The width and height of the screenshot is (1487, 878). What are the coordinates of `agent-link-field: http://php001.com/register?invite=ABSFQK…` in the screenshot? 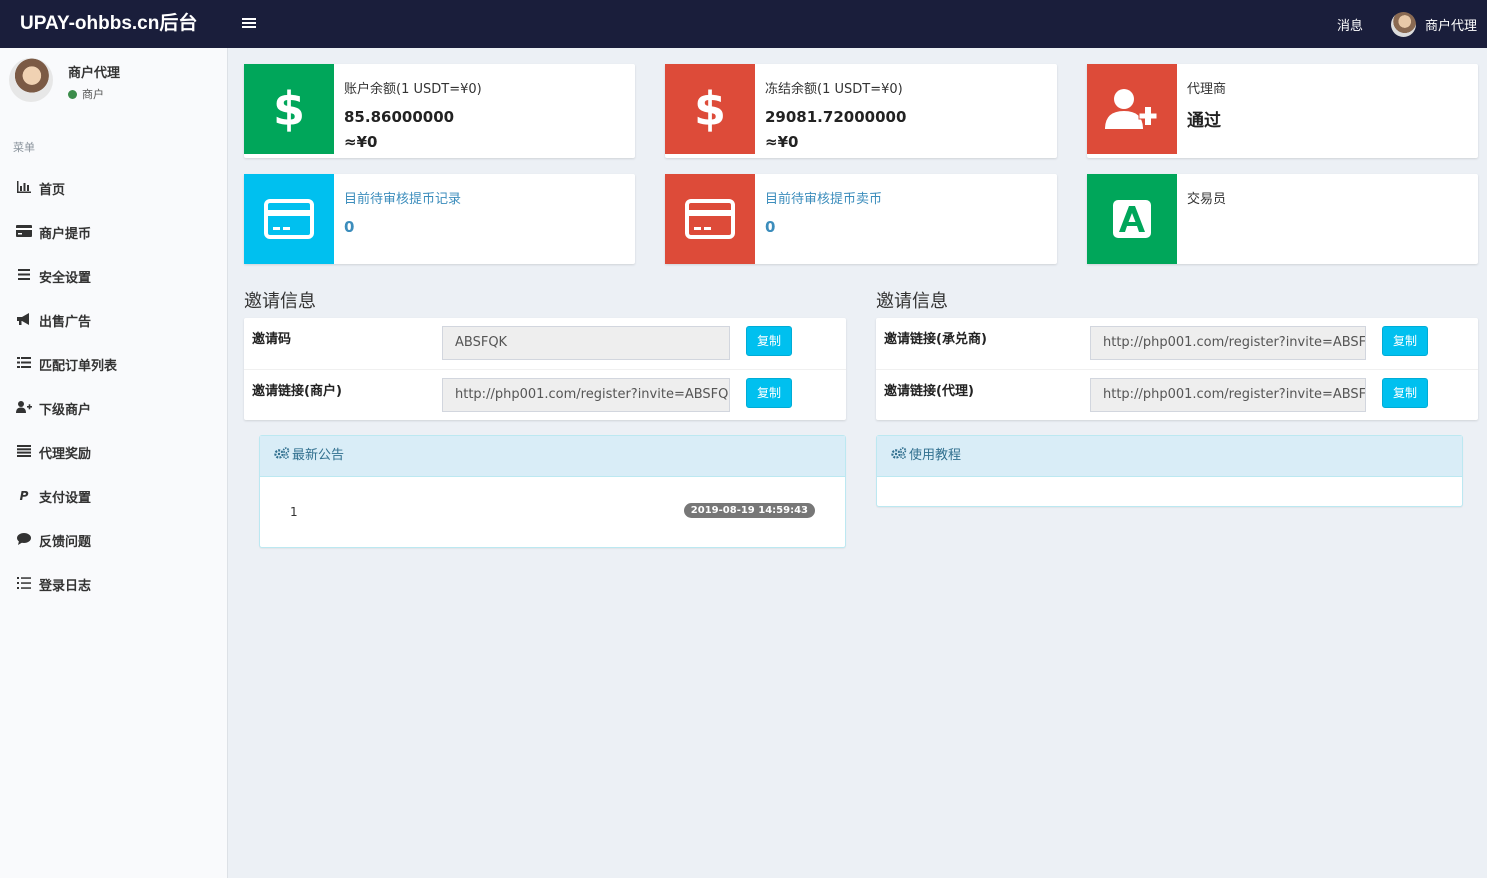 It's located at (1228, 395).